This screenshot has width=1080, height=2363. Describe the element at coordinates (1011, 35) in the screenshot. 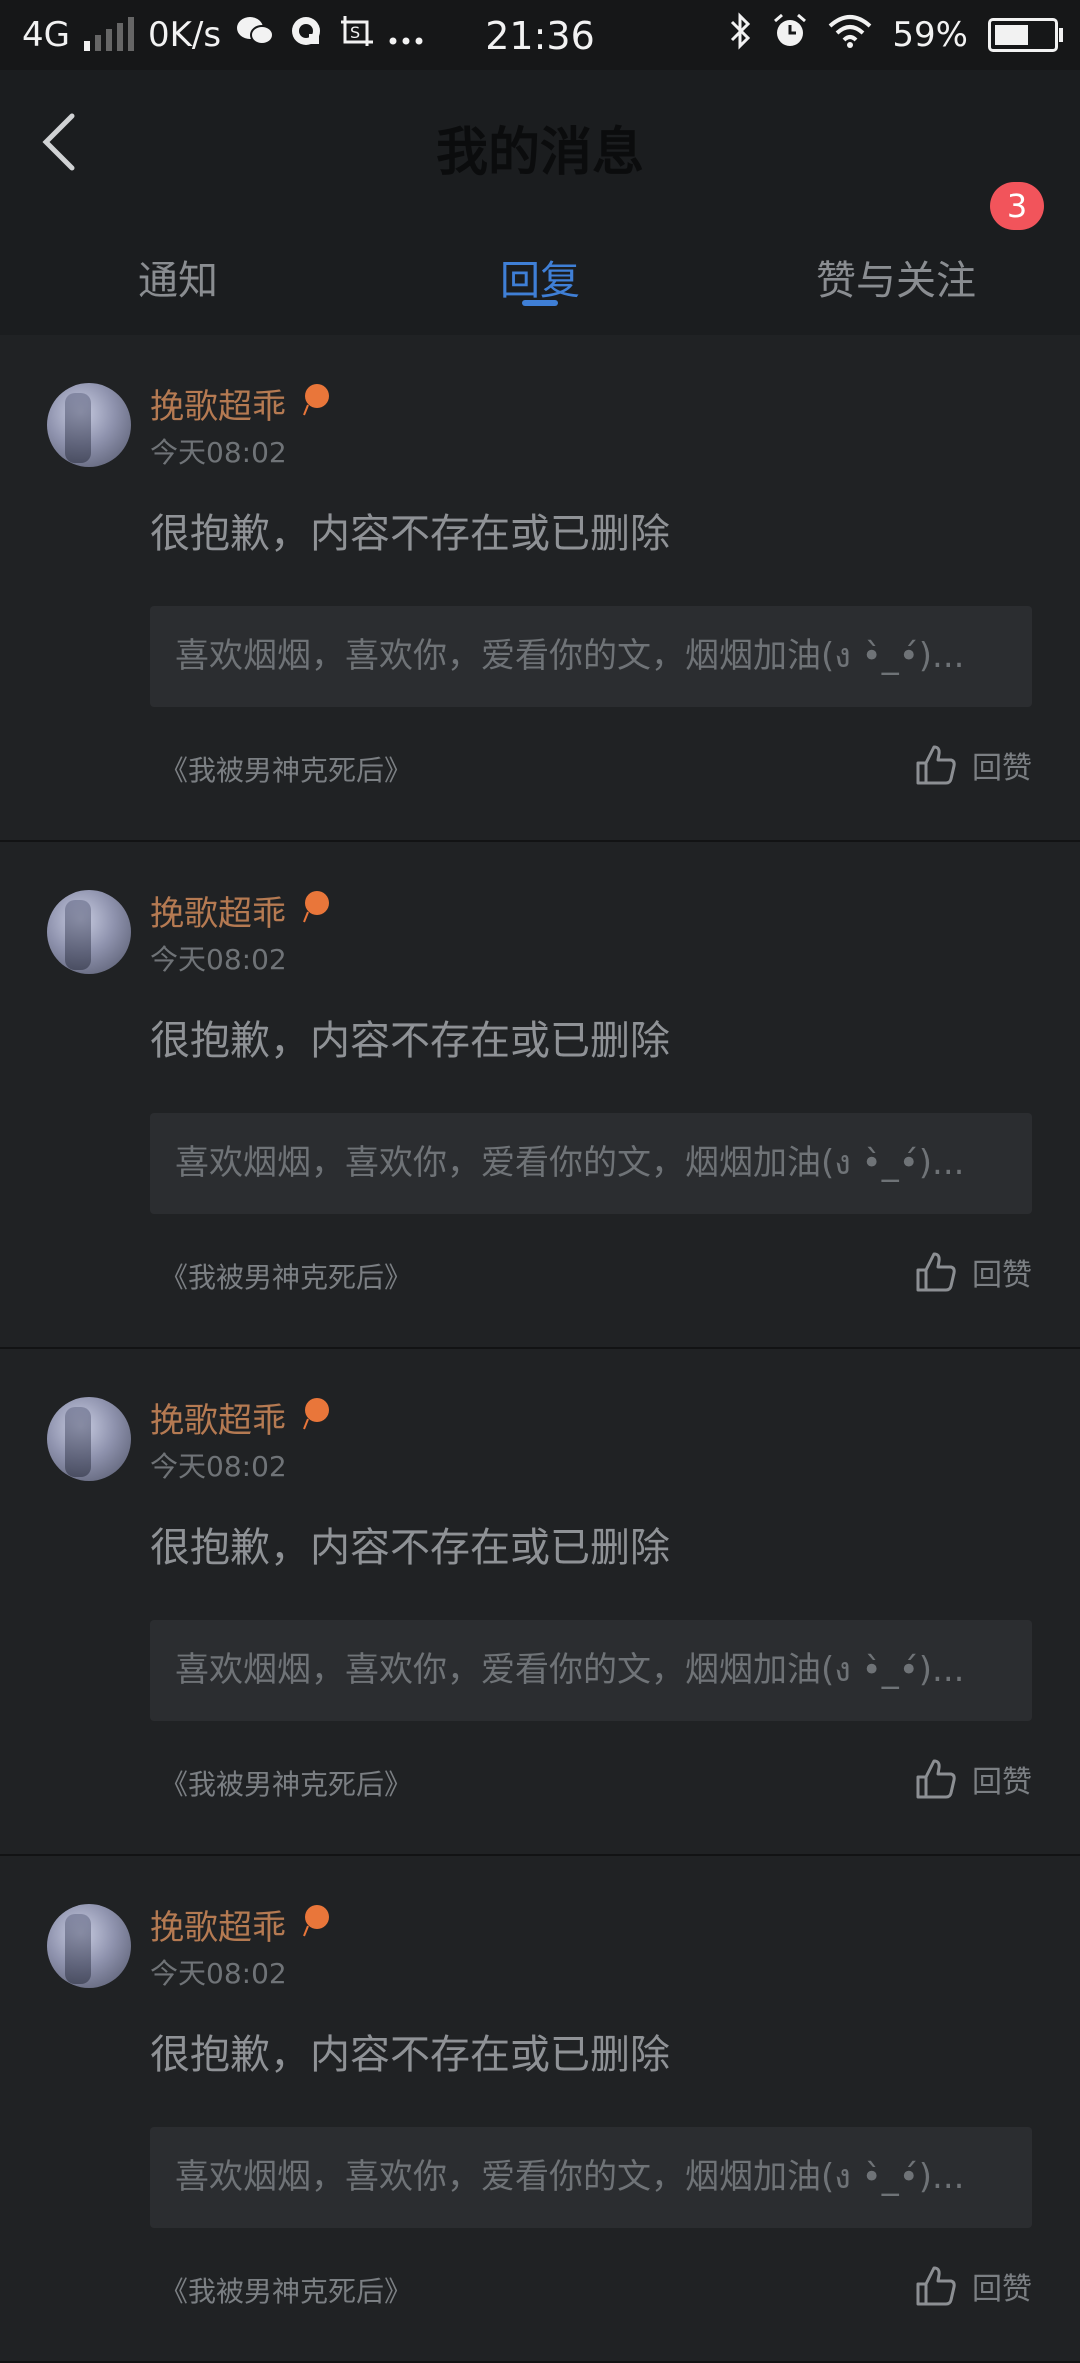

I see `battery-fill` at that location.